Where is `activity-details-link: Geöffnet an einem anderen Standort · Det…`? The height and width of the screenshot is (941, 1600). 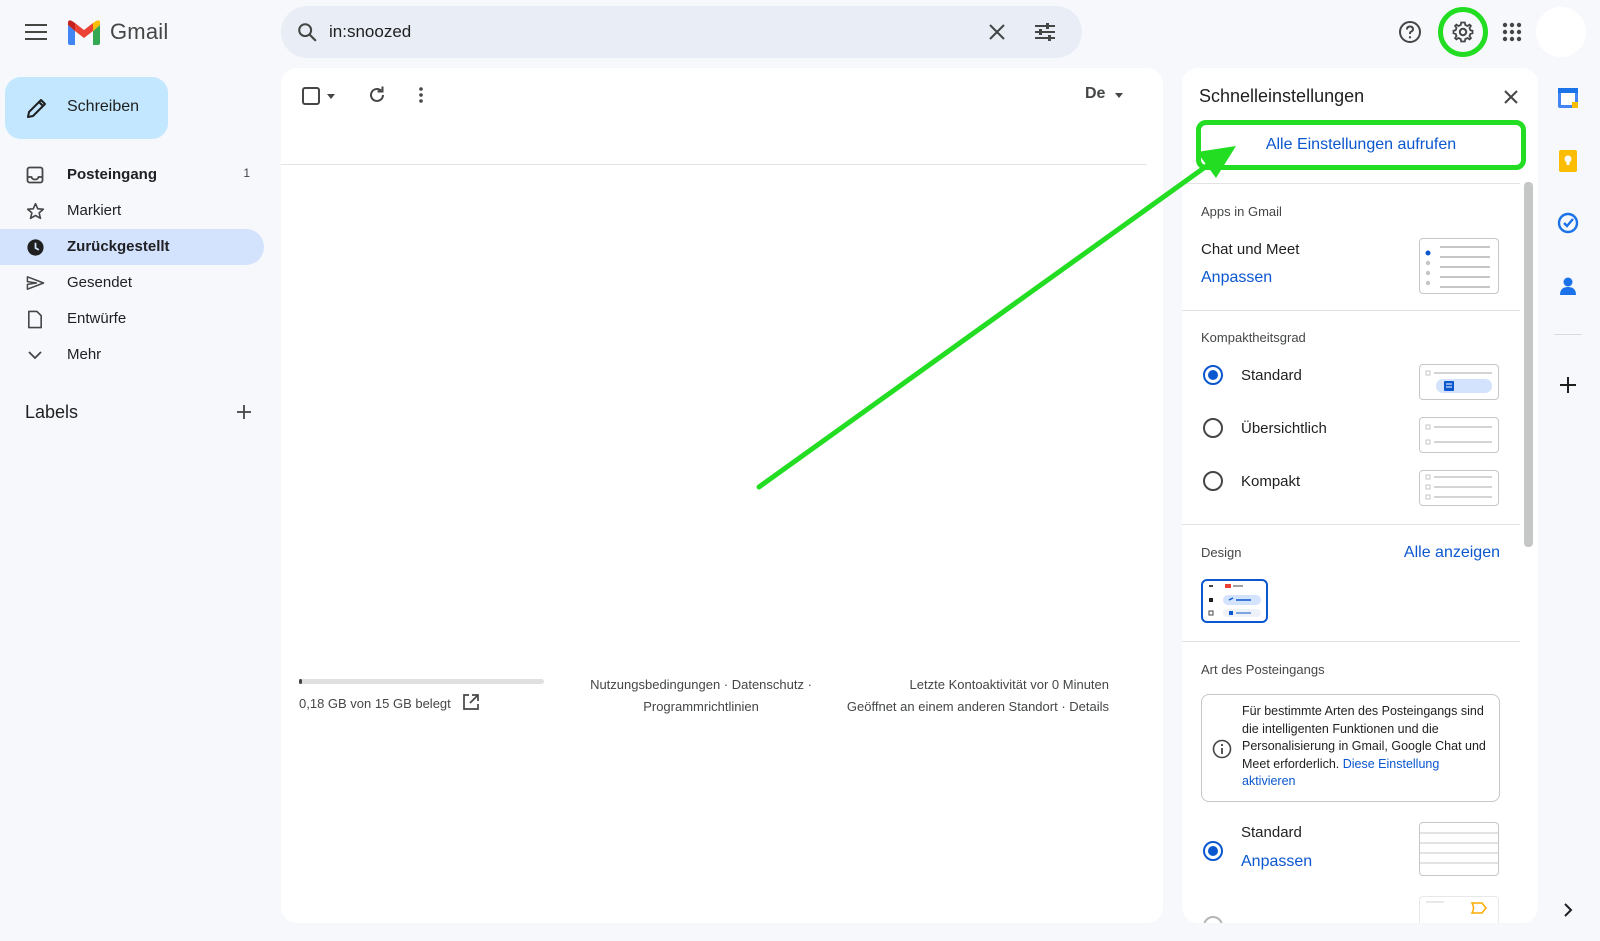
activity-details-link: Geöffnet an einem anderen Standort · Det… is located at coordinates (965, 707).